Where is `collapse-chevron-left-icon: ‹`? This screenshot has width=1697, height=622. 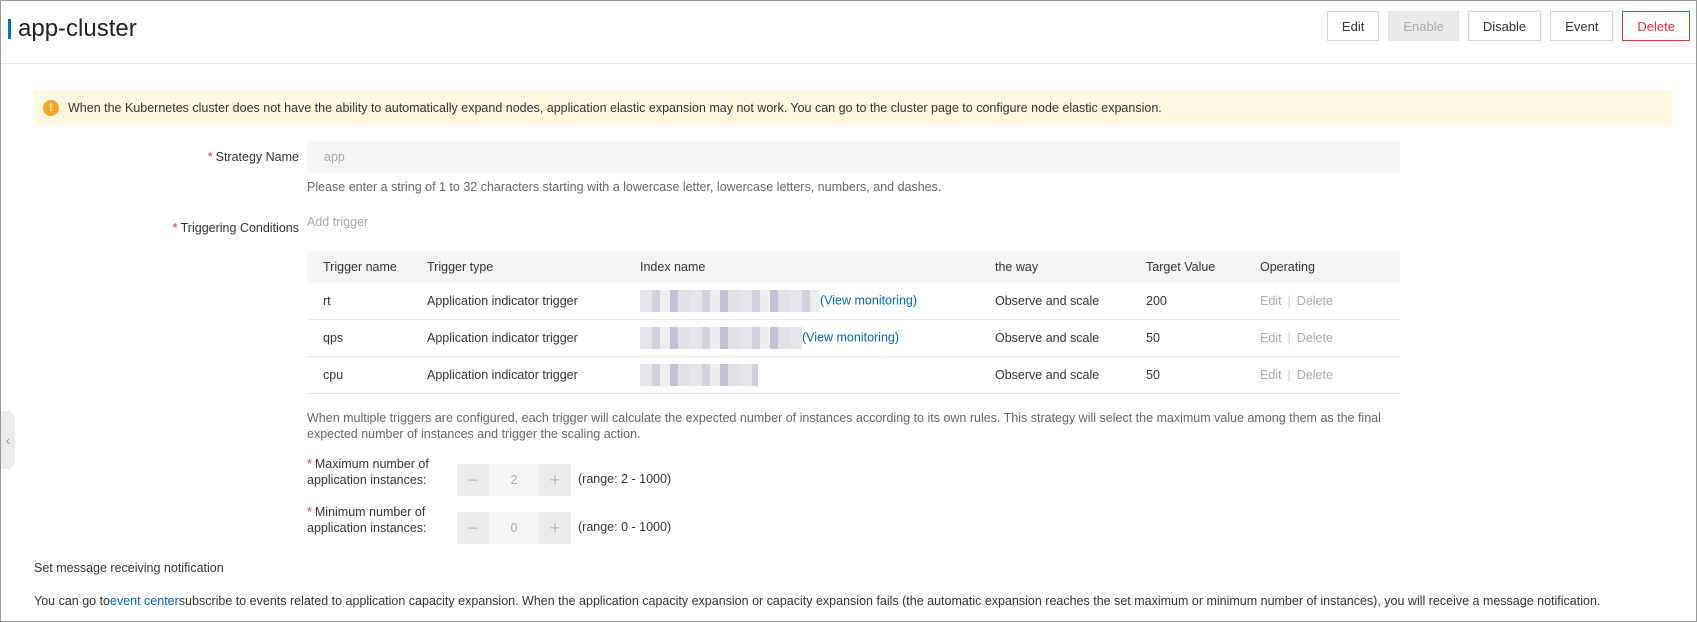
collapse-chevron-left-icon: ‹ is located at coordinates (8, 440).